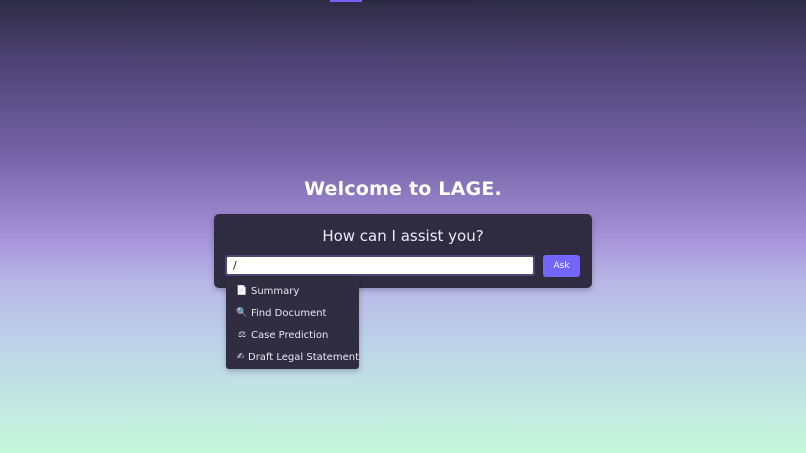  I want to click on command-item-find-document: 🔍 Find Document, so click(292, 313).